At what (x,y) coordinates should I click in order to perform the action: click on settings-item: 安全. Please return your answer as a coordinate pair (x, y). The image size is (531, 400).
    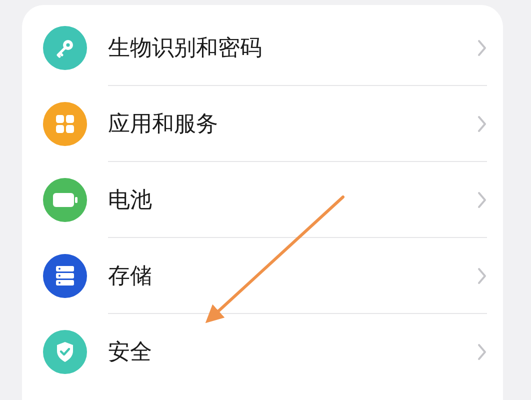
    Looking at the image, I should click on (130, 352).